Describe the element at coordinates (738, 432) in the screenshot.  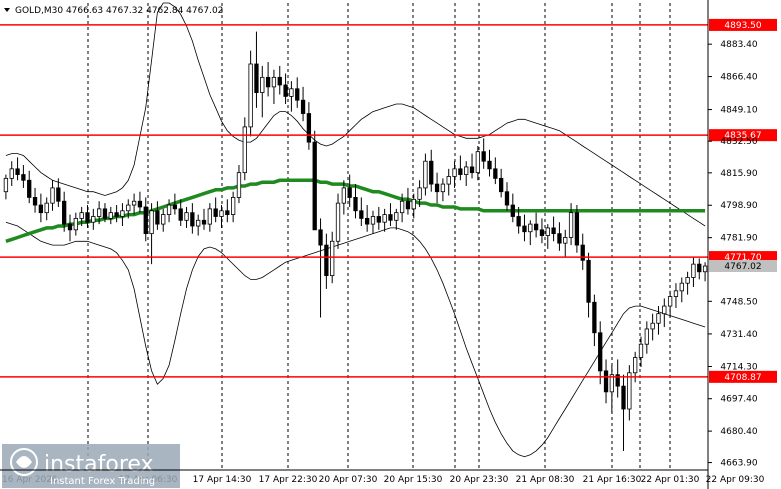
I see `y-tick-label-11: 4680.40` at that location.